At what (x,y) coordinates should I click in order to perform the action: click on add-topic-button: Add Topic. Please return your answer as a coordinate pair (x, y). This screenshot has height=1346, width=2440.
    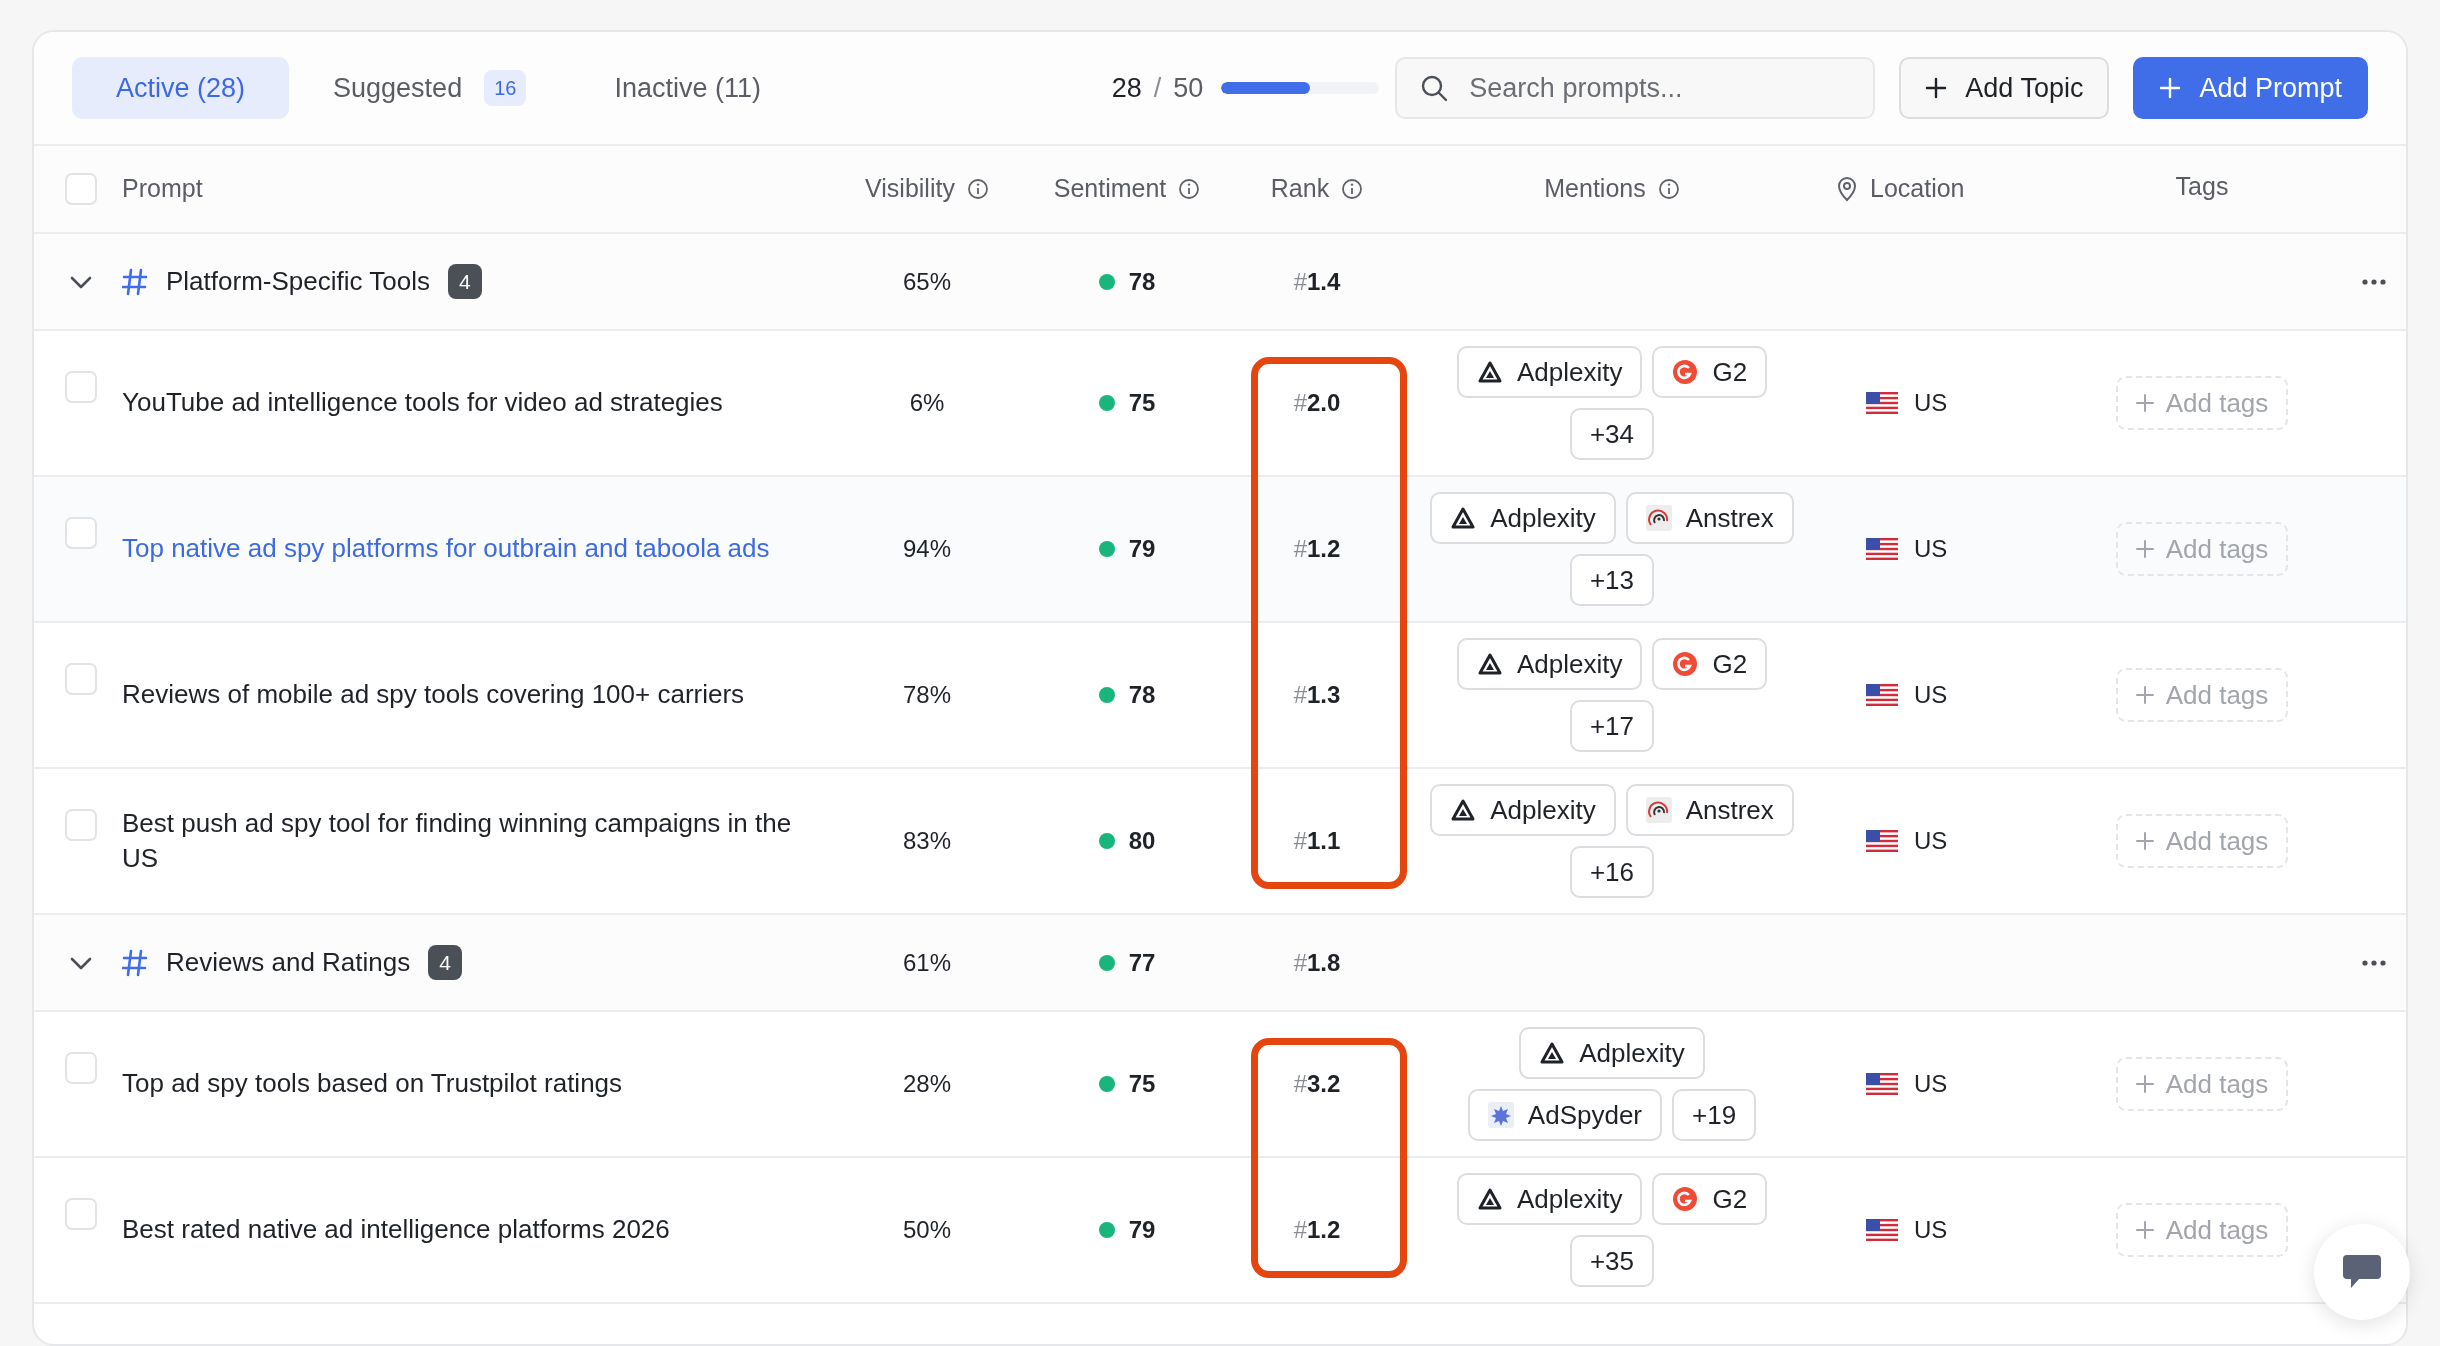
    Looking at the image, I should click on (2004, 88).